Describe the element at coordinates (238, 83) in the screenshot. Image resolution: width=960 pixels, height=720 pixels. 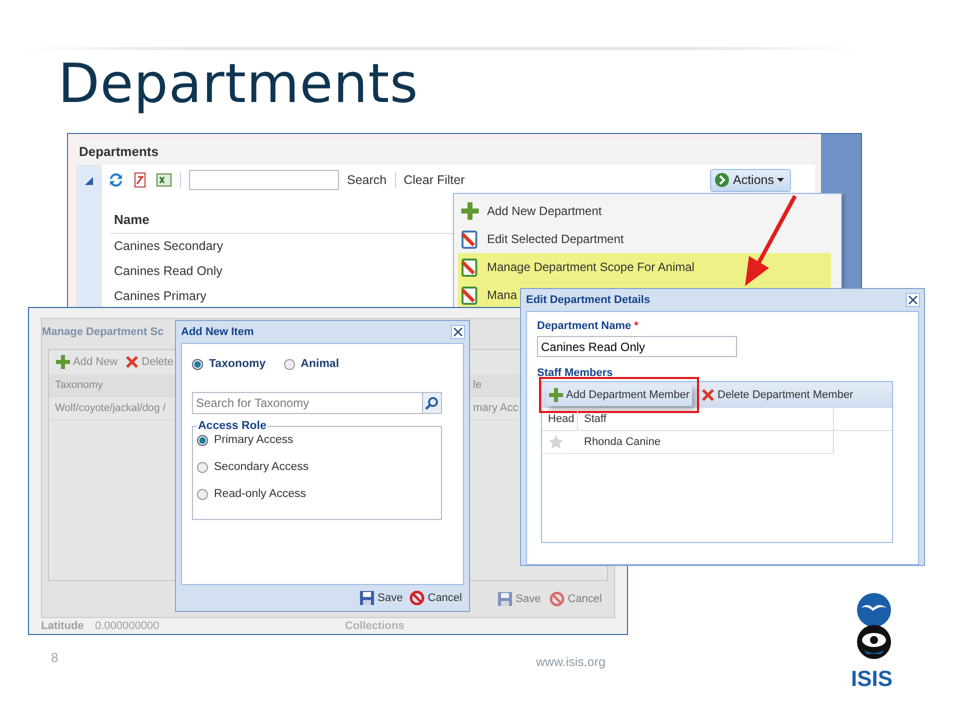
I see `slide-title: Departments` at that location.